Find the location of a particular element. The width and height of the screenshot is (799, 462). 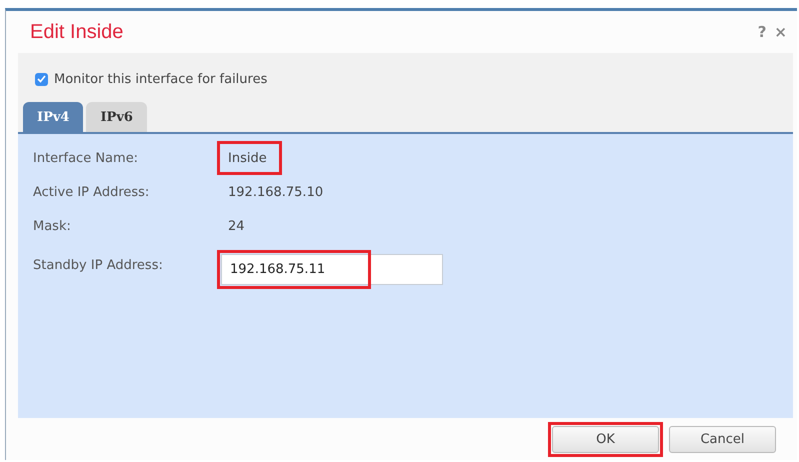

field-label: Active IP Address: is located at coordinates (91, 193).